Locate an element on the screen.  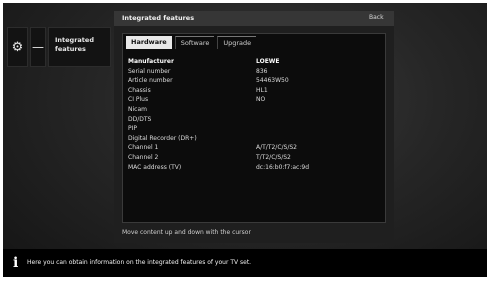
integrated-features-menu-item: Integrated features is located at coordinates (79, 47).